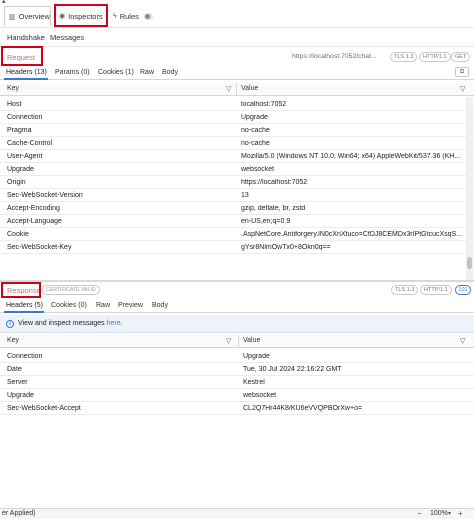  Describe the element at coordinates (13, 340) in the screenshot. I see `resp-col-key: Key` at that location.